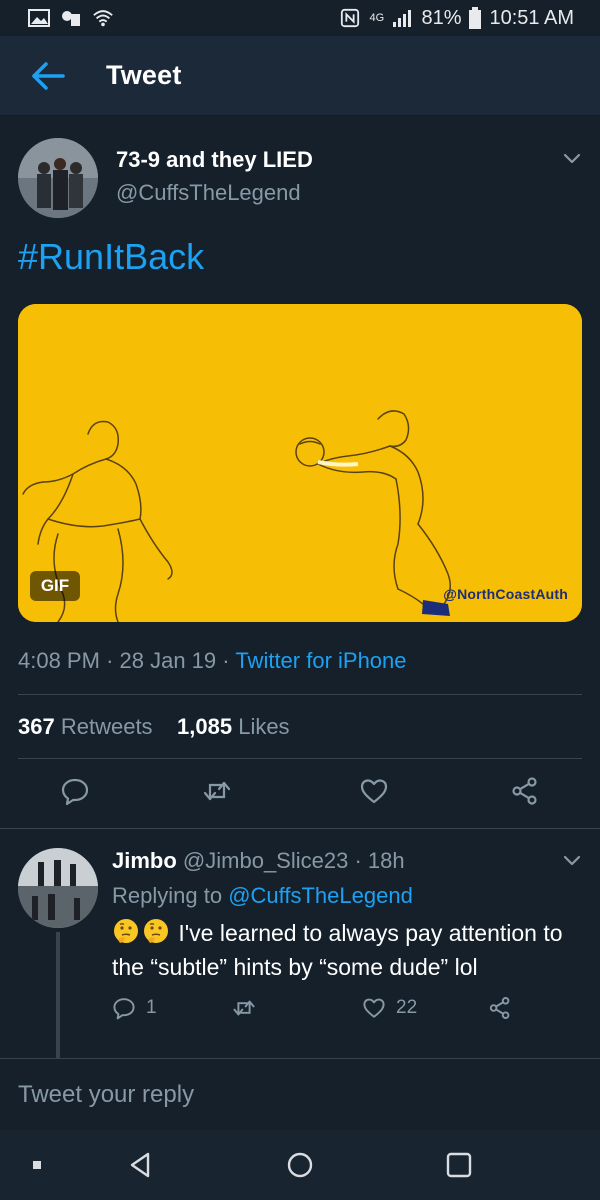 The height and width of the screenshot is (1200, 600). I want to click on tweet-date: 28 Jan 19, so click(168, 660).